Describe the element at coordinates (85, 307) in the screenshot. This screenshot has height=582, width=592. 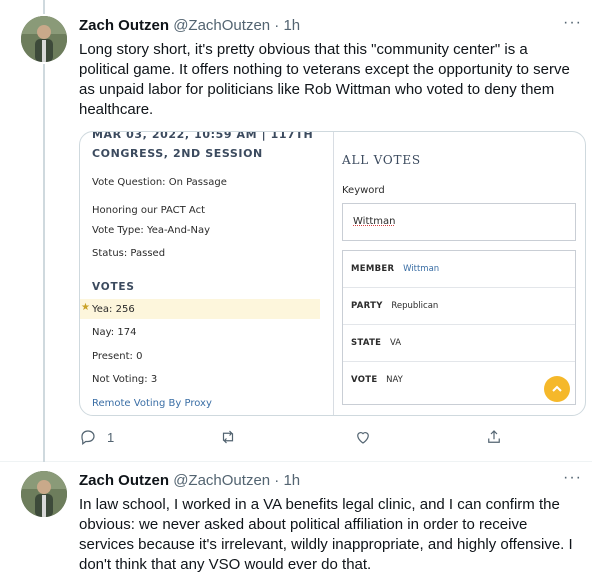
I see `star-icon: ★` at that location.